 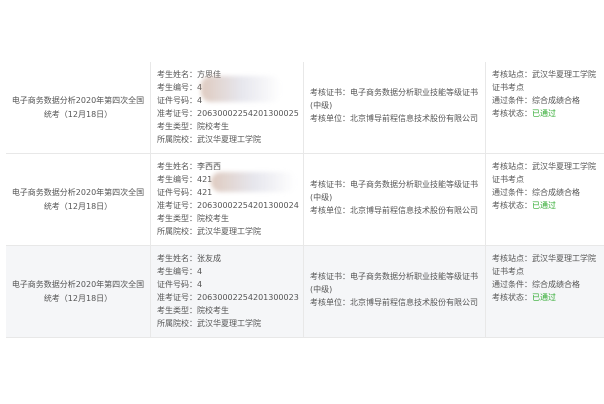 I want to click on candidate-number: 考生编号：4, so click(x=180, y=271).